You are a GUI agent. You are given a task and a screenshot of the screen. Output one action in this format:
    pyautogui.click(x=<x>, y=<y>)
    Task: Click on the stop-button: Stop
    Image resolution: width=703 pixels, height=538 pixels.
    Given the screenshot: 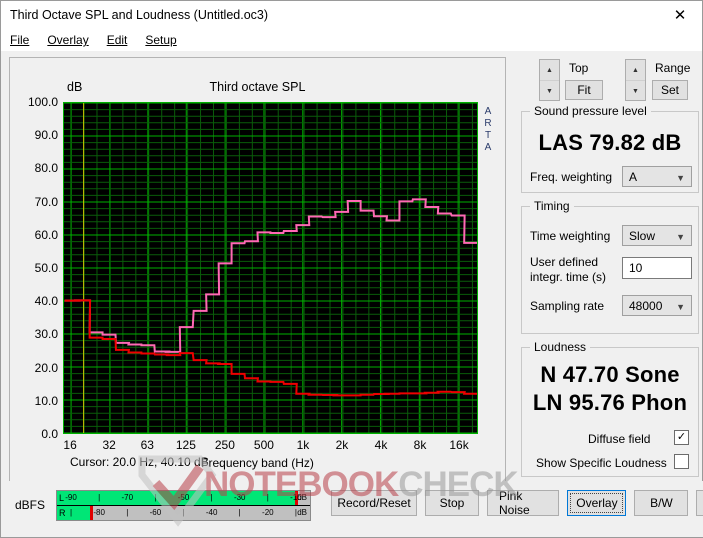 What is the action you would take?
    pyautogui.click(x=452, y=503)
    